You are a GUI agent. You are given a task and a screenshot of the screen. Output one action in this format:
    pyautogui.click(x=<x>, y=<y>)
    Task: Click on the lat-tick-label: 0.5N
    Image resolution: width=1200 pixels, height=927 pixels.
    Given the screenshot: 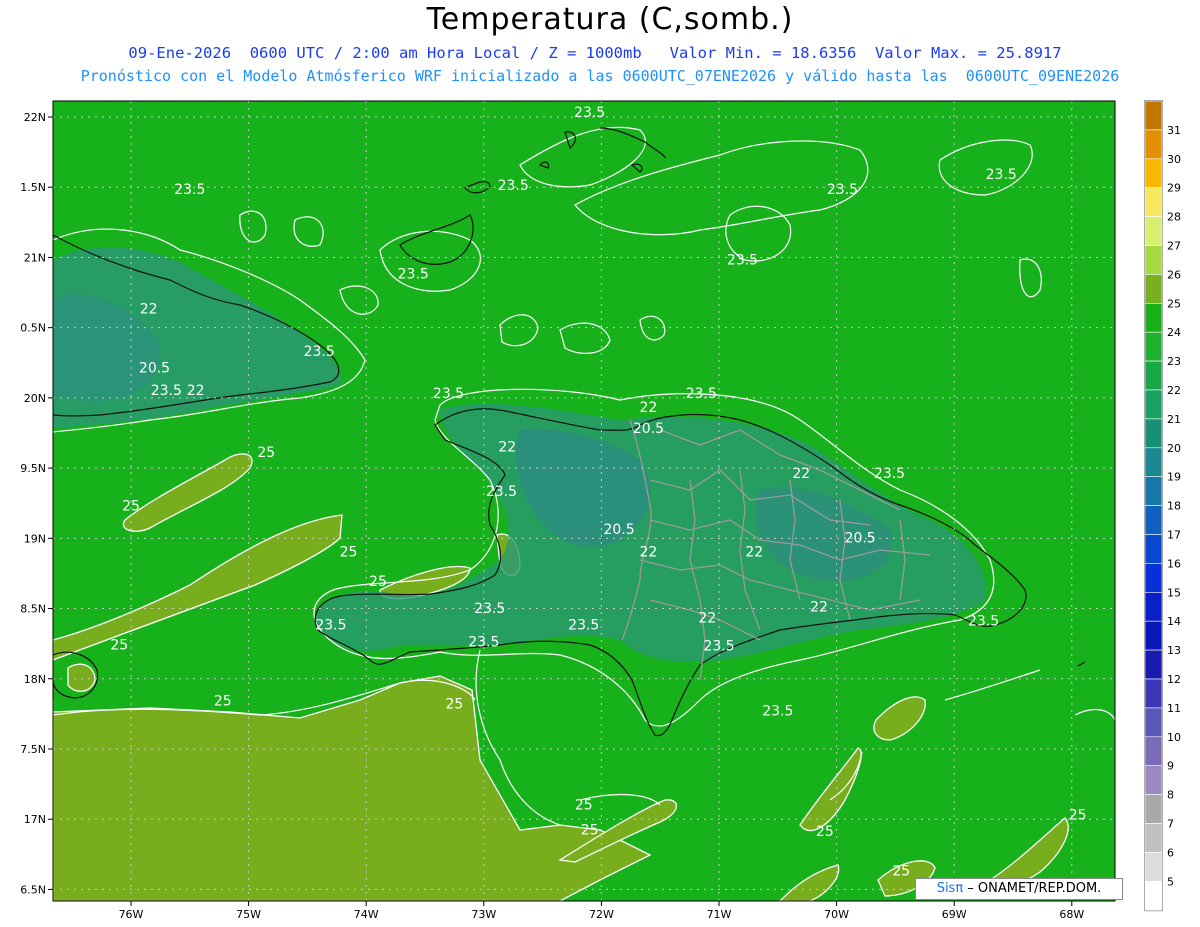 What is the action you would take?
    pyautogui.click(x=33, y=328)
    